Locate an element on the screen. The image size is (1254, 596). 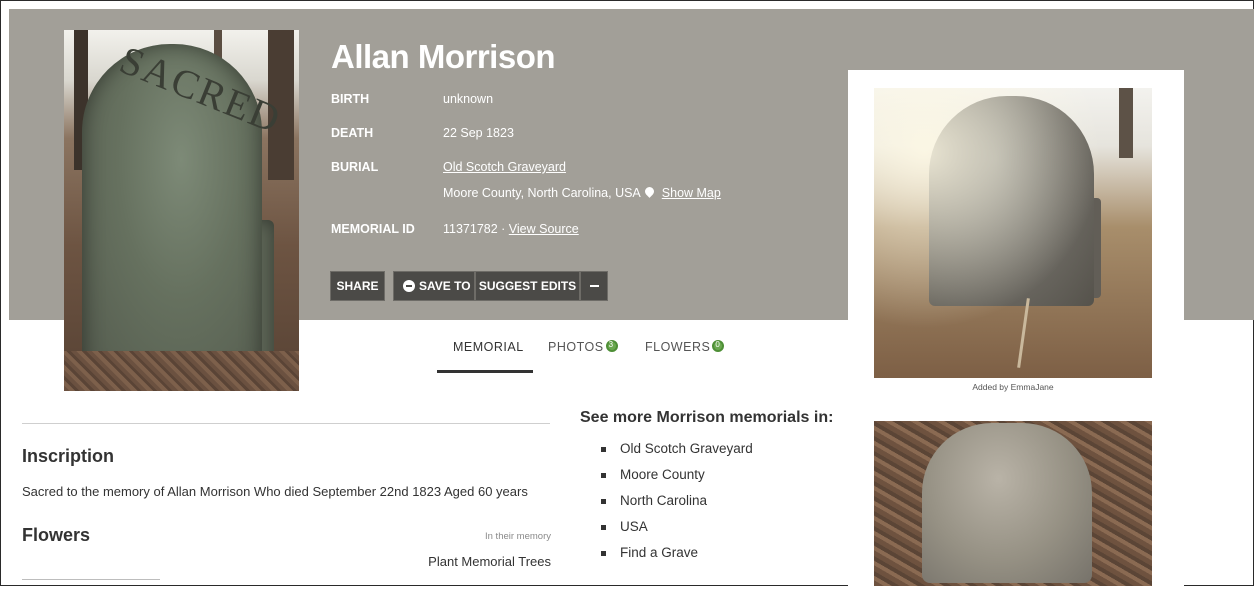
tab-photos-label: PHOTOS is located at coordinates (576, 347).